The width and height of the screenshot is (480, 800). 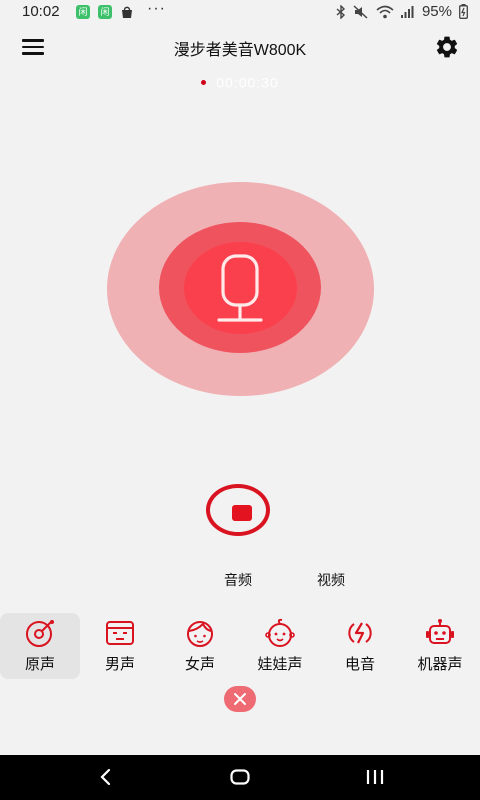 I want to click on xianyu-app-icon: 闲, so click(x=83, y=12).